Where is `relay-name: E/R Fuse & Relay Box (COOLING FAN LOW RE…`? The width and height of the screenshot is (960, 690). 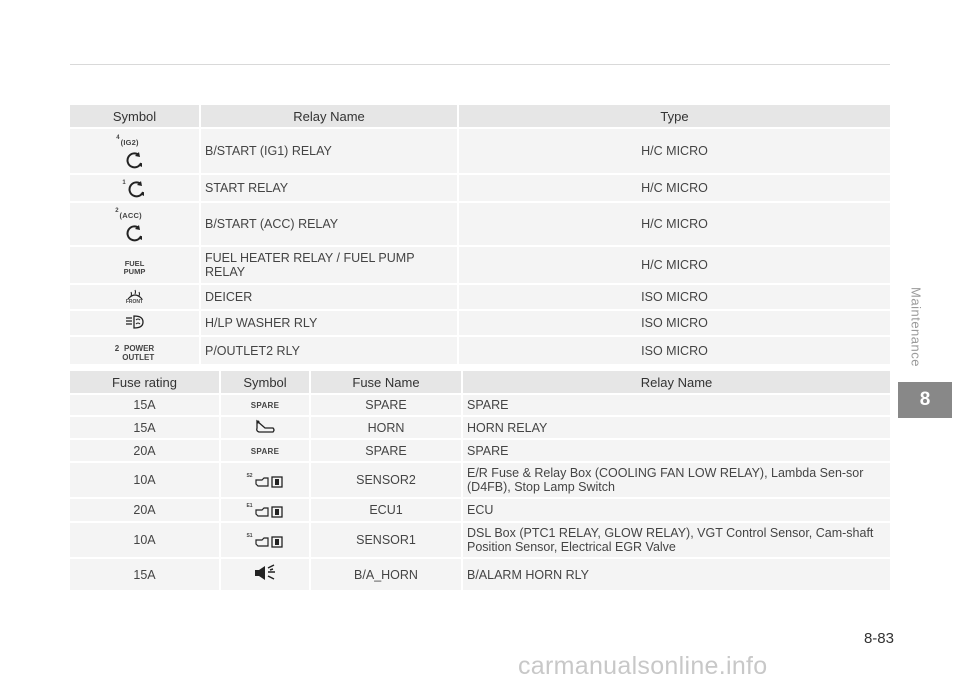 relay-name: E/R Fuse & Relay Box (COOLING FAN LOW RE… is located at coordinates (675, 479).